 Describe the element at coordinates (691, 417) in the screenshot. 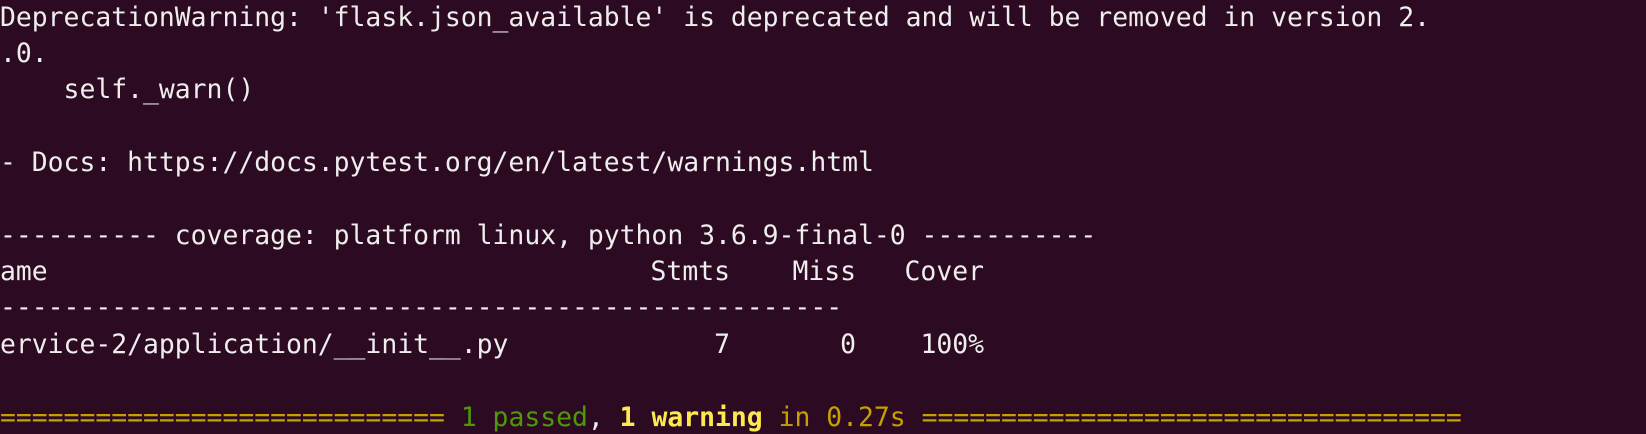

I see `summary-warning: 1 warning` at that location.